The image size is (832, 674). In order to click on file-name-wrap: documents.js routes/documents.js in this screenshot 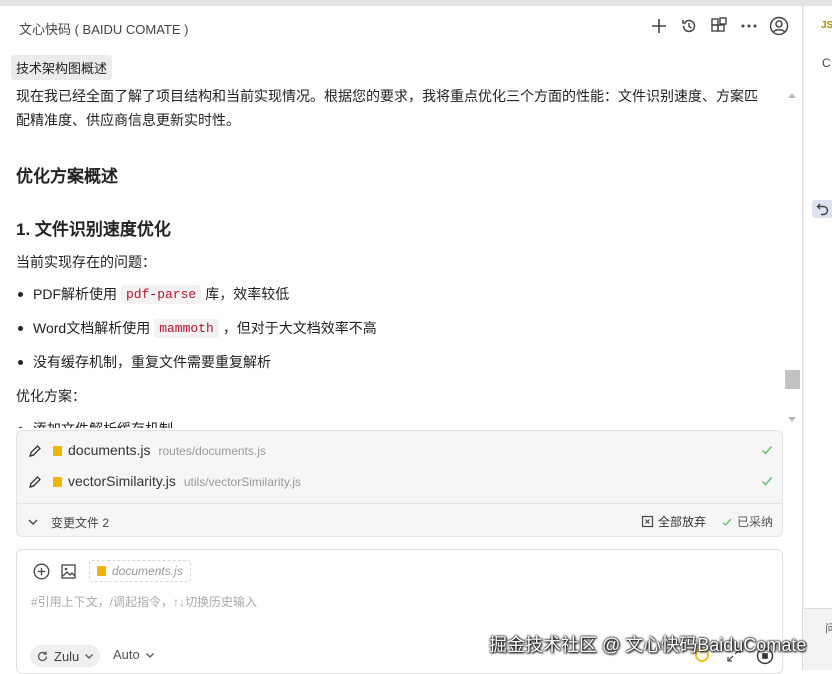, I will do `click(167, 450)`.